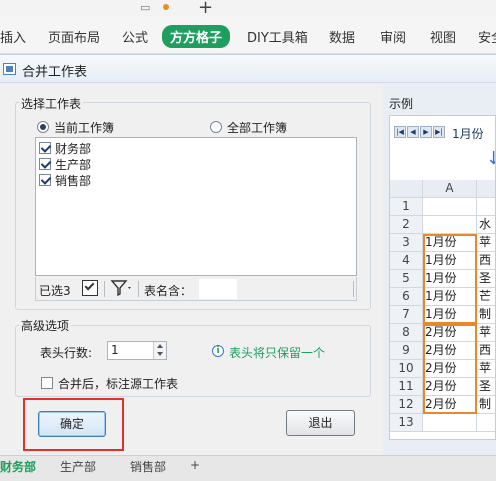 The height and width of the screenshot is (481, 496). What do you see at coordinates (47, 383) in the screenshot?
I see `mark-source-checkbox` at bounding box center [47, 383].